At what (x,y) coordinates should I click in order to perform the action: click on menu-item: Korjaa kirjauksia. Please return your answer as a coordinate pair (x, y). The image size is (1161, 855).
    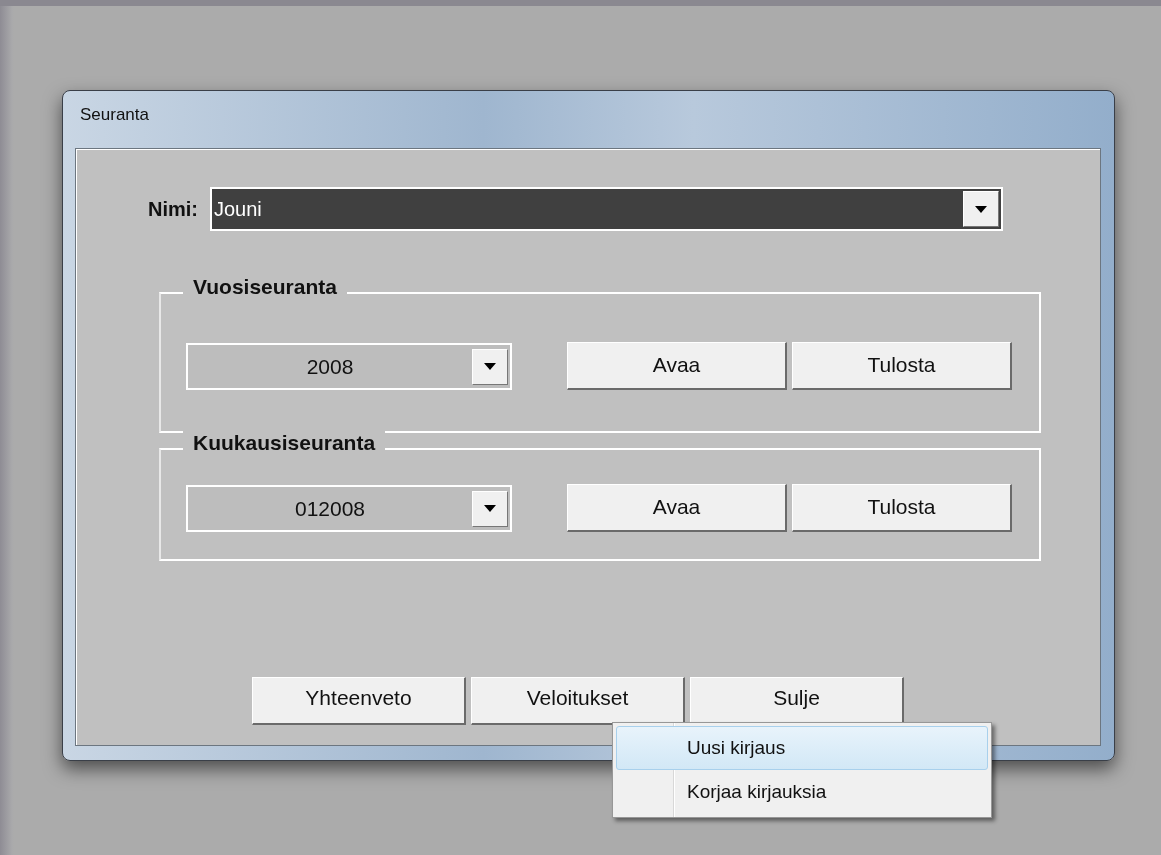
    Looking at the image, I should click on (802, 792).